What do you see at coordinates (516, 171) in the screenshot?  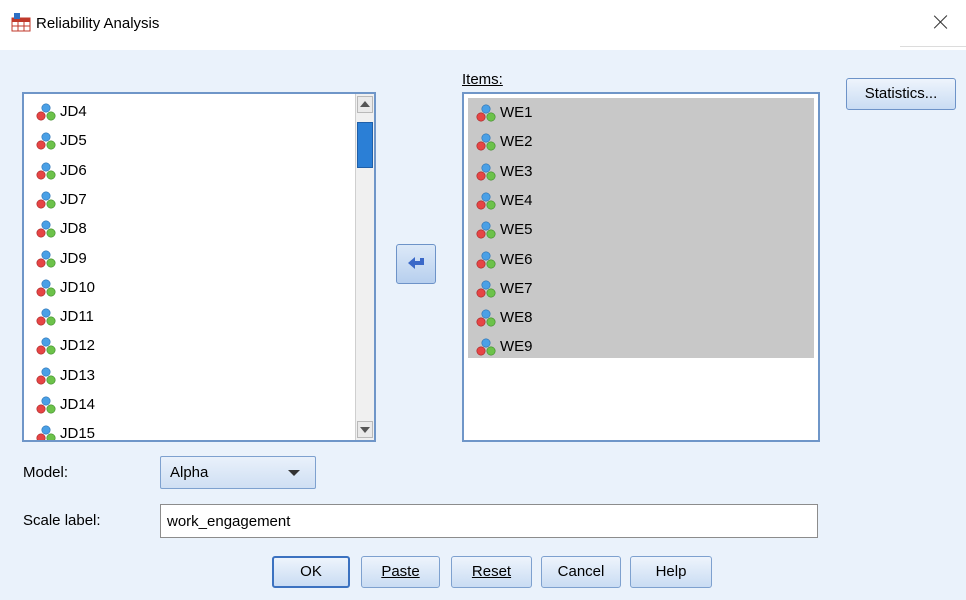 I see `variable-label: WE3` at bounding box center [516, 171].